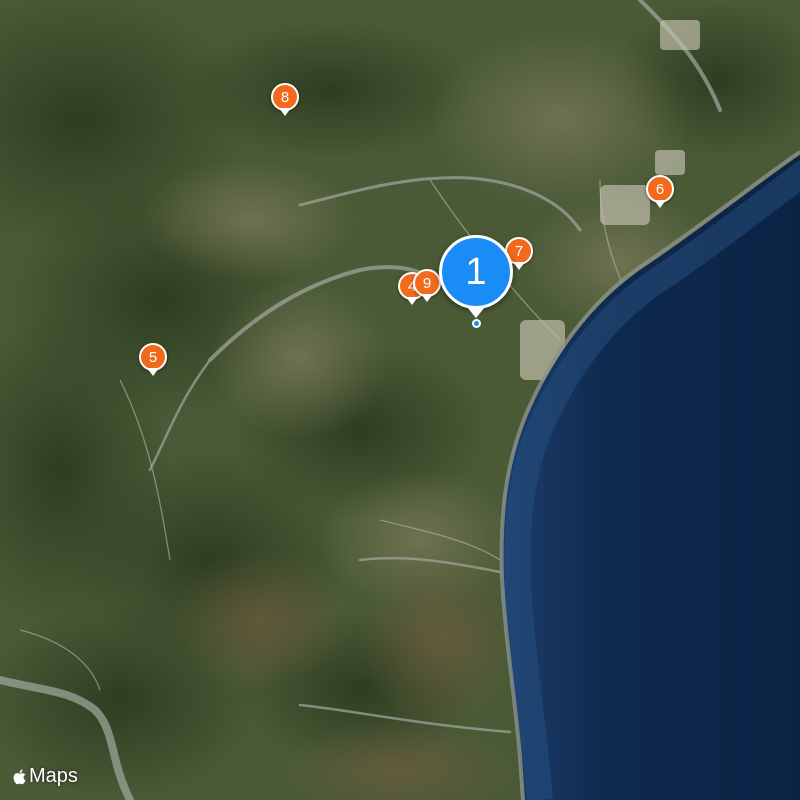  Describe the element at coordinates (476, 272) in the screenshot. I see `cluster-marker-icon: 1` at that location.